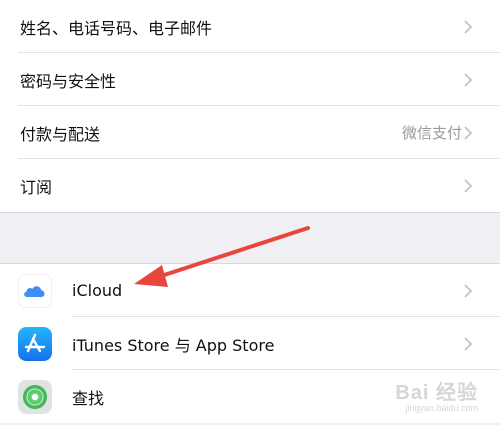 The width and height of the screenshot is (500, 425). I want to click on settings-row-subscriptions: 订阅, so click(250, 185).